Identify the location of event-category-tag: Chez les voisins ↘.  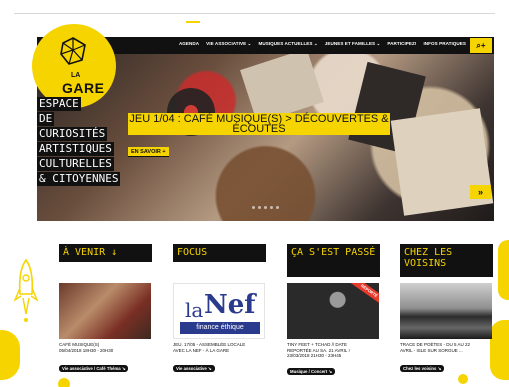
(422, 368).